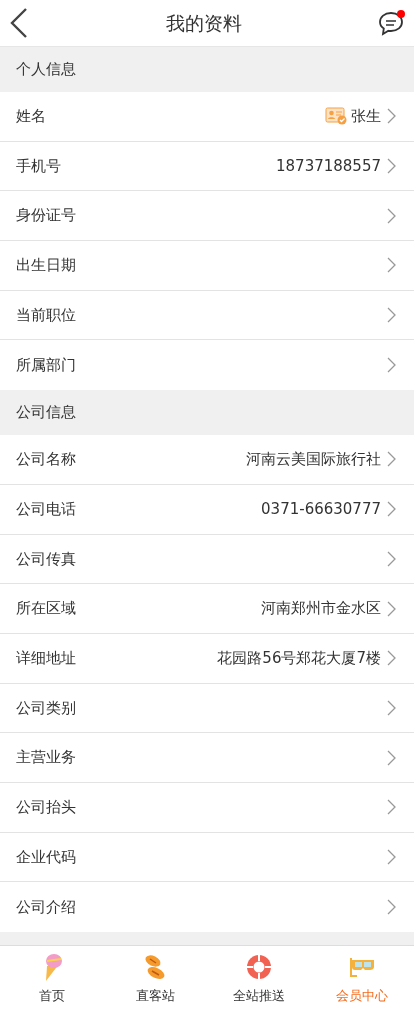  I want to click on row-value: 花园路56号郑花大厦7楼, so click(299, 658).